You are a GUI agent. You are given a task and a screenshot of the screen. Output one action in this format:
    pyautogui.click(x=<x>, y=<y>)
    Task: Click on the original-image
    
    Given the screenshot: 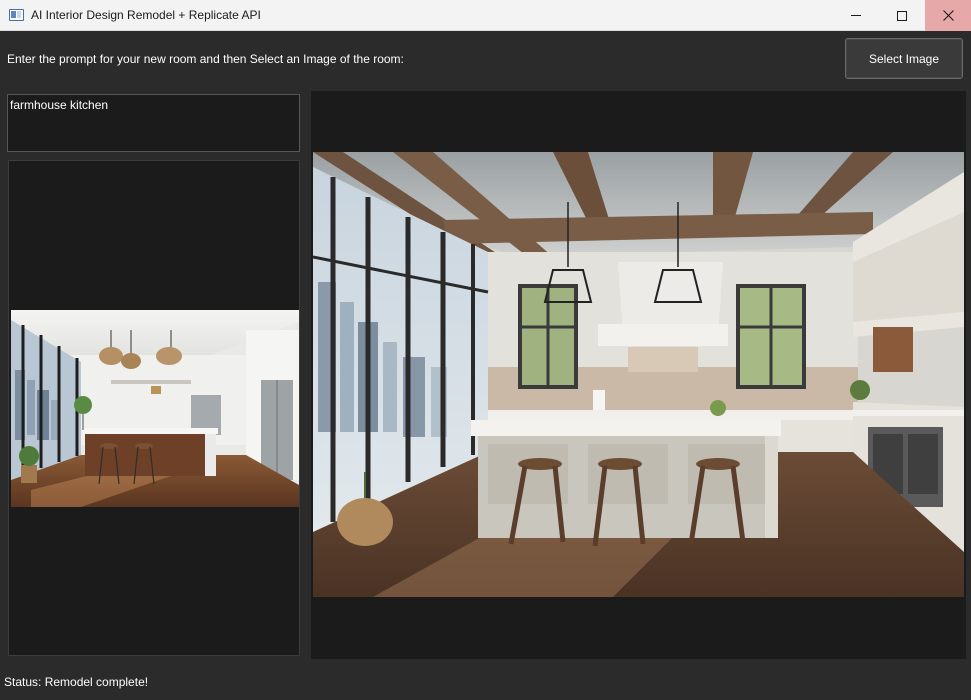 What is the action you would take?
    pyautogui.click(x=155, y=408)
    